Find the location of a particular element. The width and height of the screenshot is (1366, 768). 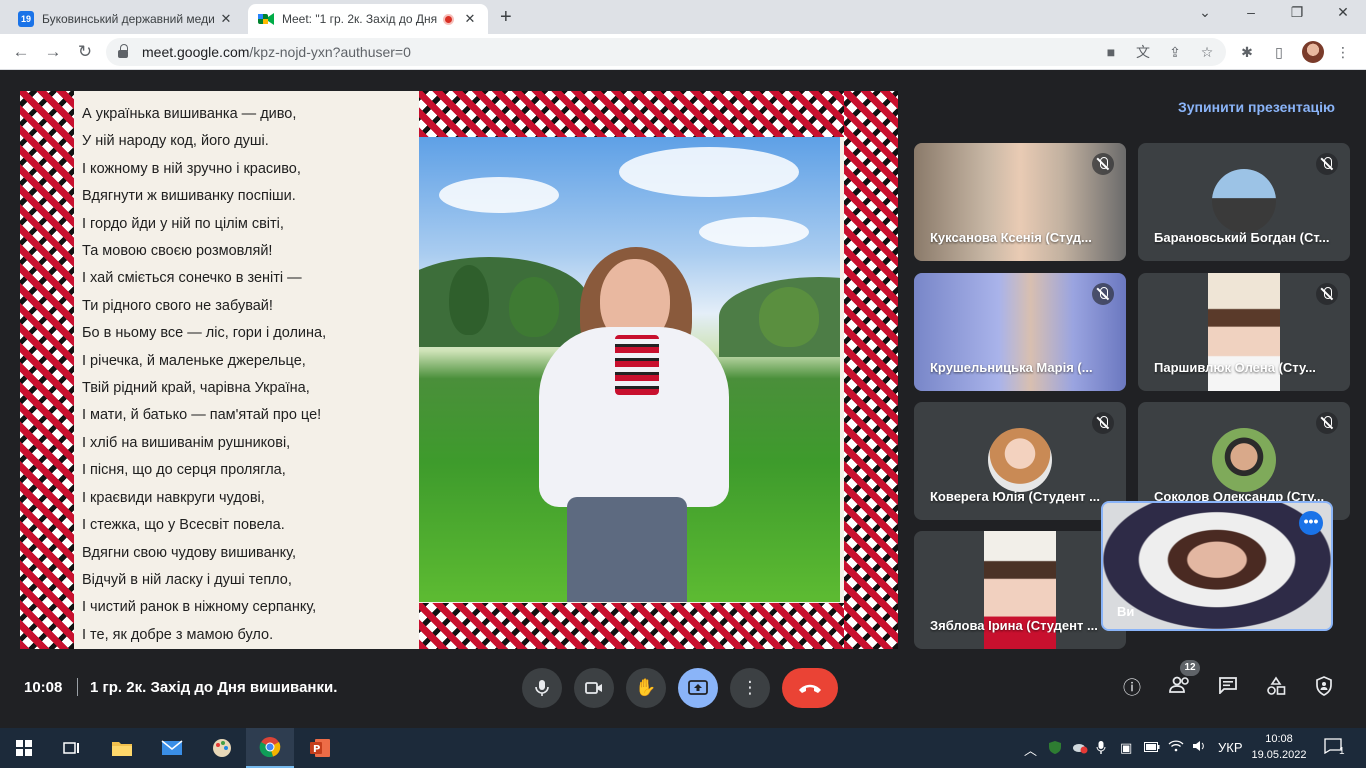

reload-icon: ↻ is located at coordinates (85, 52).